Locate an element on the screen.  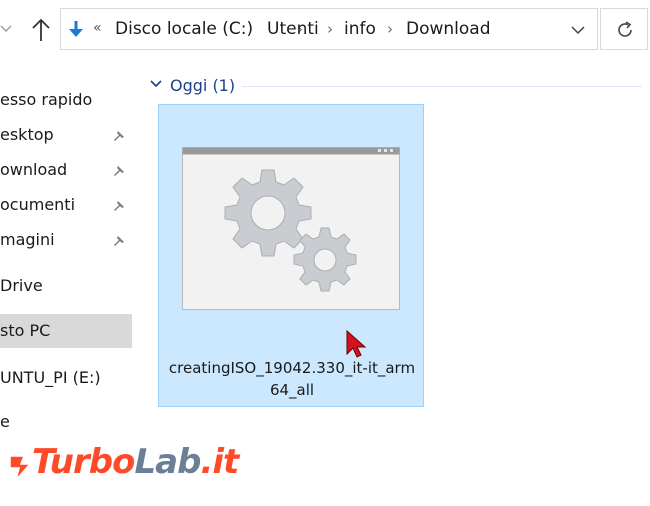
sidebar-item-drive-e: UNTU_PI (E:) is located at coordinates (66, 378).